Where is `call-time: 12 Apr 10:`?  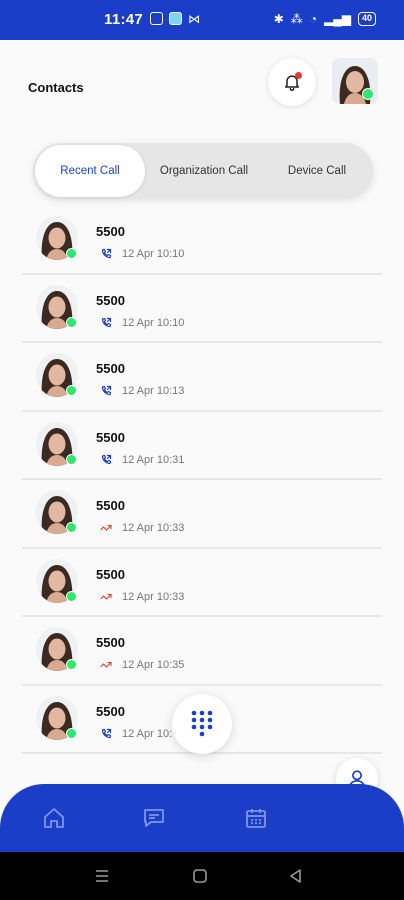
call-time: 12 Apr 10: is located at coordinates (147, 733).